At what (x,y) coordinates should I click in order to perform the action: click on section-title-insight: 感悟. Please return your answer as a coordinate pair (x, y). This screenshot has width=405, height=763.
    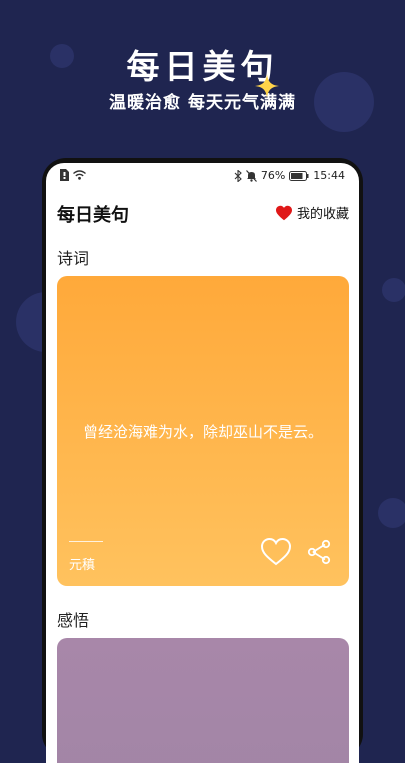
    Looking at the image, I should click on (73, 620).